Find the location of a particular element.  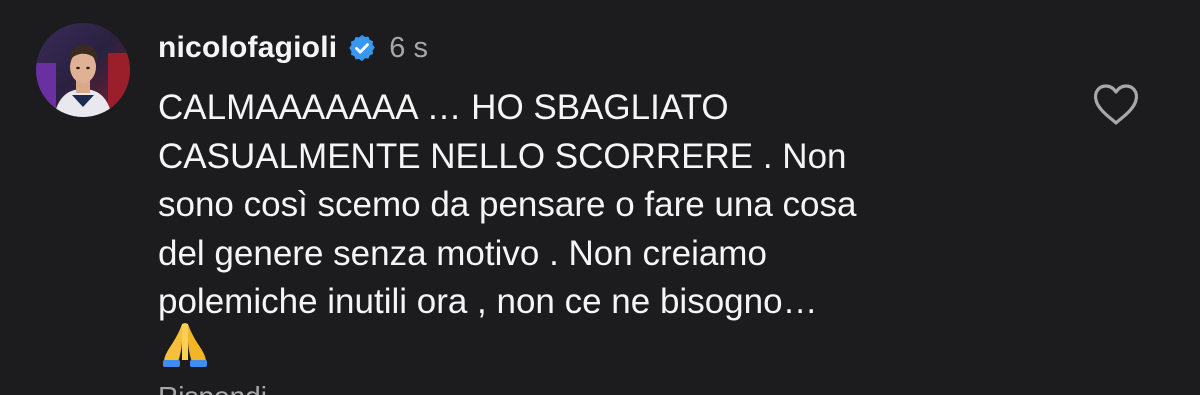

username: nicolofagioli is located at coordinates (247, 48).